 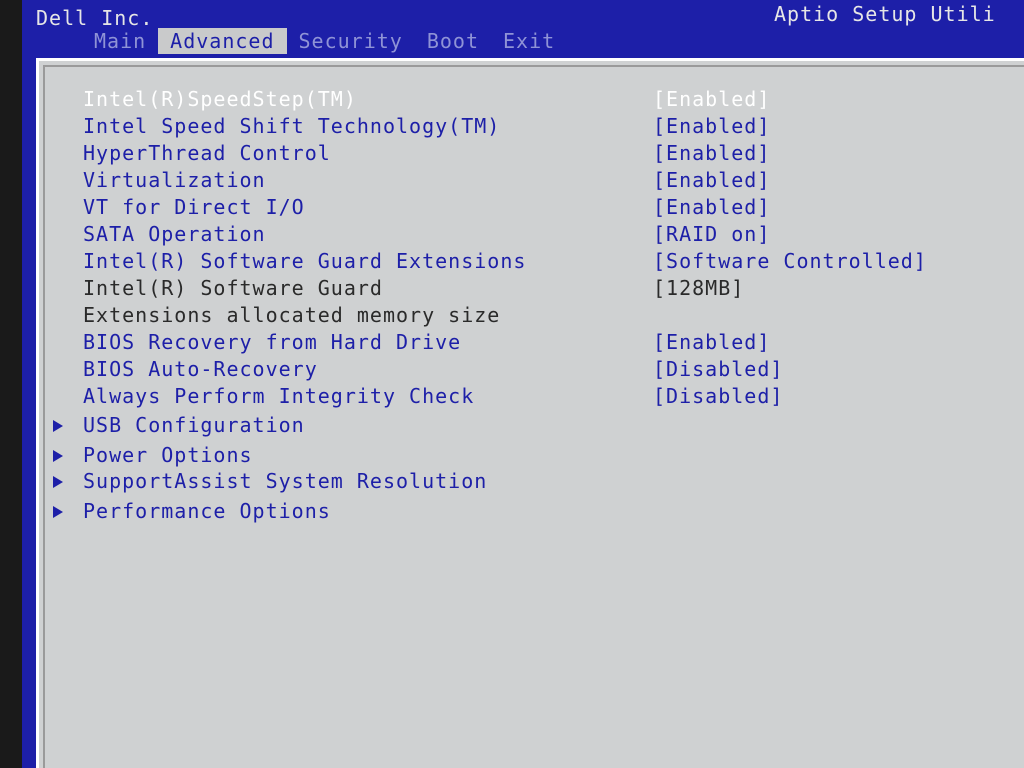 What do you see at coordinates (525, 456) in the screenshot?
I see `submenu-power-options: Power Options` at bounding box center [525, 456].